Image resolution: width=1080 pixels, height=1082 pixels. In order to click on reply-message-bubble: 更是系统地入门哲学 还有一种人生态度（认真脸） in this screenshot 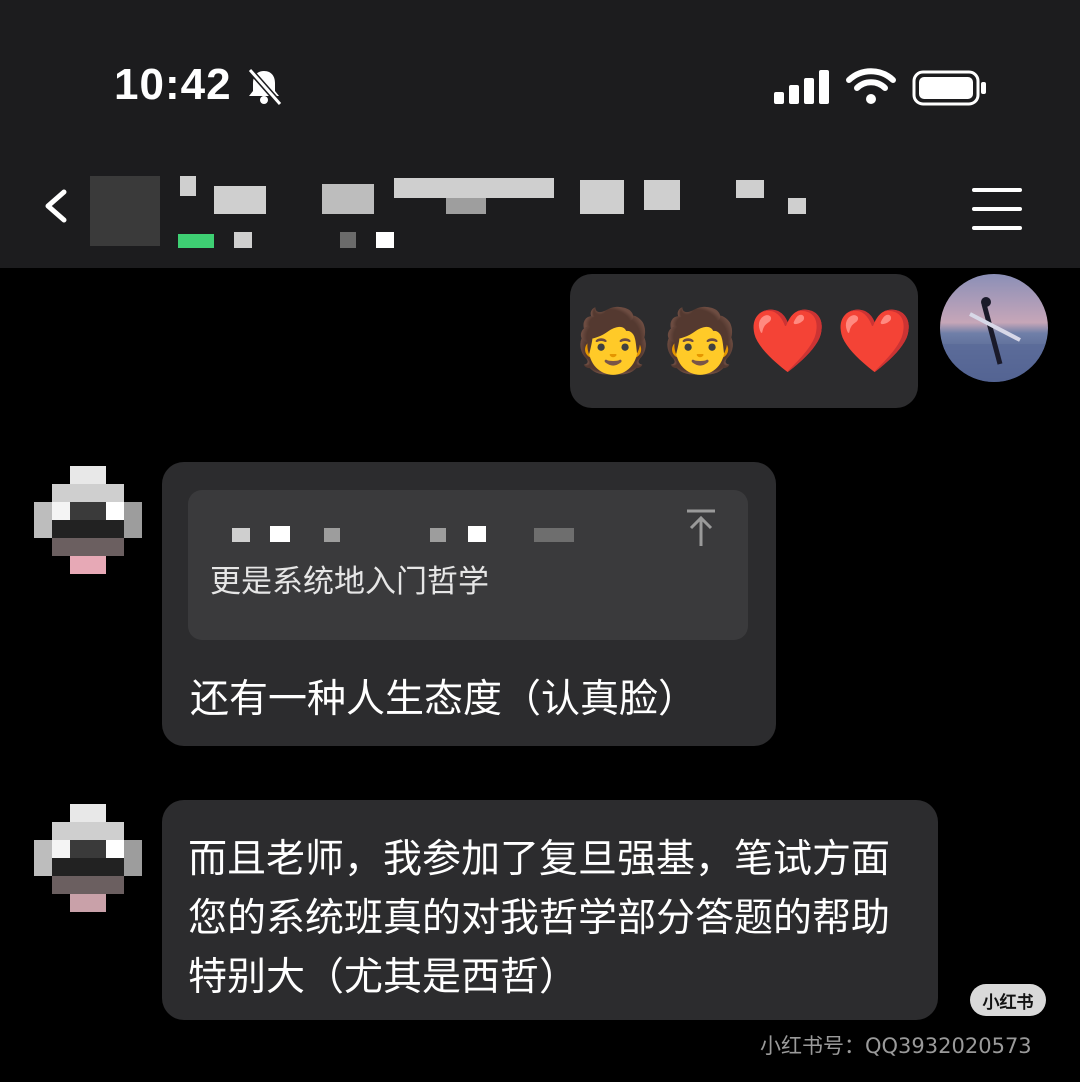, I will do `click(469, 604)`.